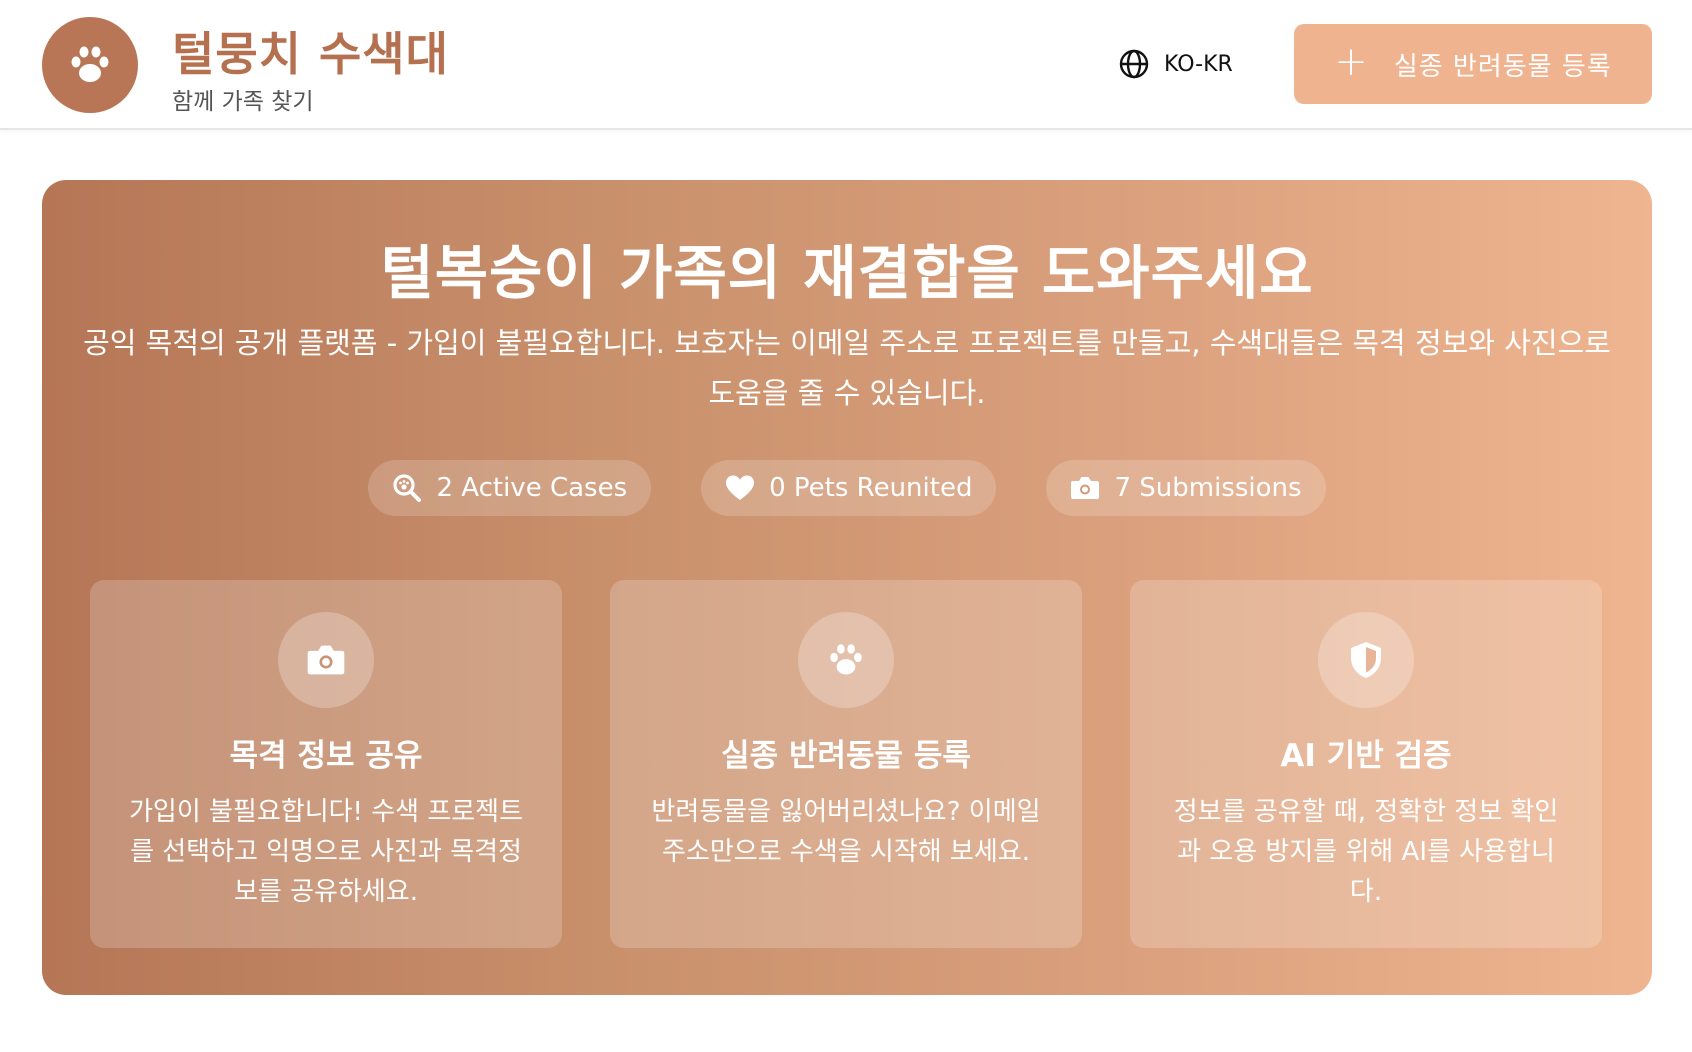 The width and height of the screenshot is (1692, 1052). I want to click on site-title: 털뭉치 수색대, so click(310, 51).